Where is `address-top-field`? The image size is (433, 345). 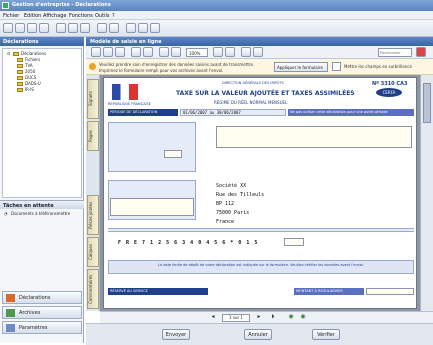
address-top-field is located at coordinates (314, 137).